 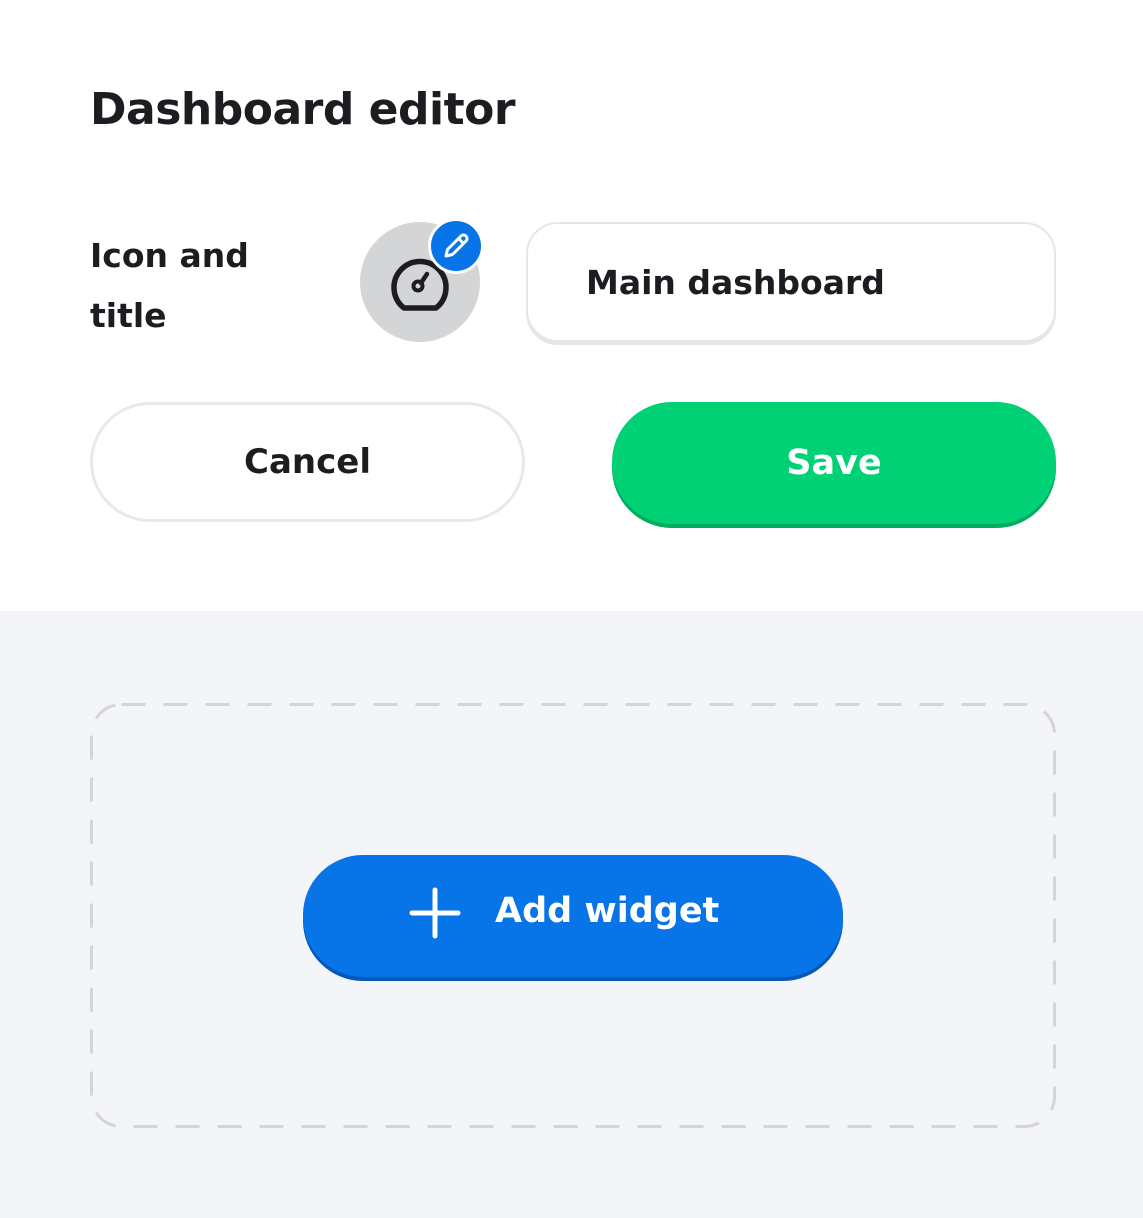 I want to click on pencil-icon, so click(x=456, y=245).